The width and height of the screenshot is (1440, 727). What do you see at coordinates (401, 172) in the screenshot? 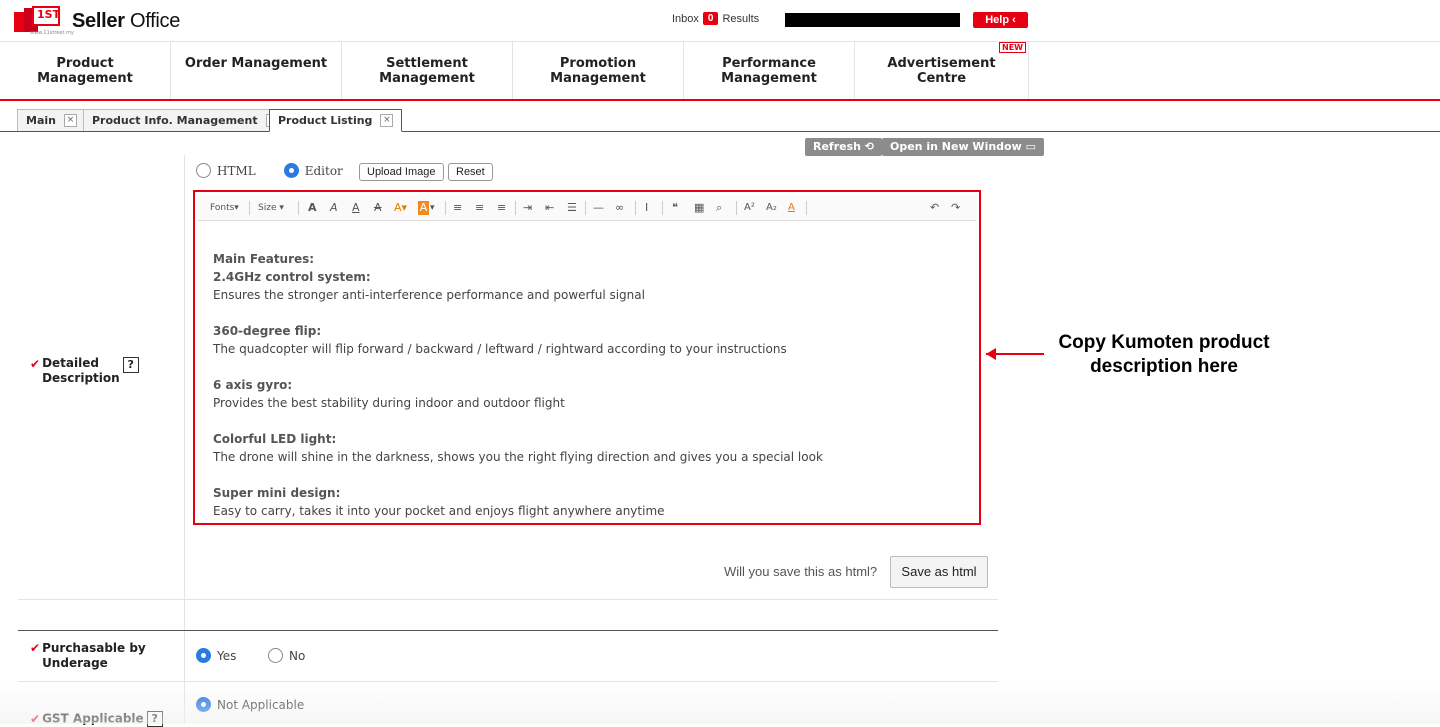
I see `upload-image-button: Upload Image` at bounding box center [401, 172].